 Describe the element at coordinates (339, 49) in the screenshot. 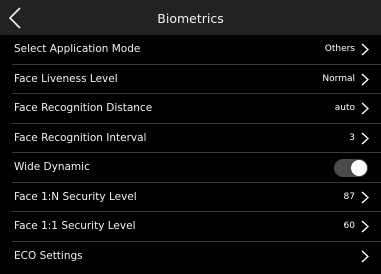

I see `setting-value: Others` at that location.